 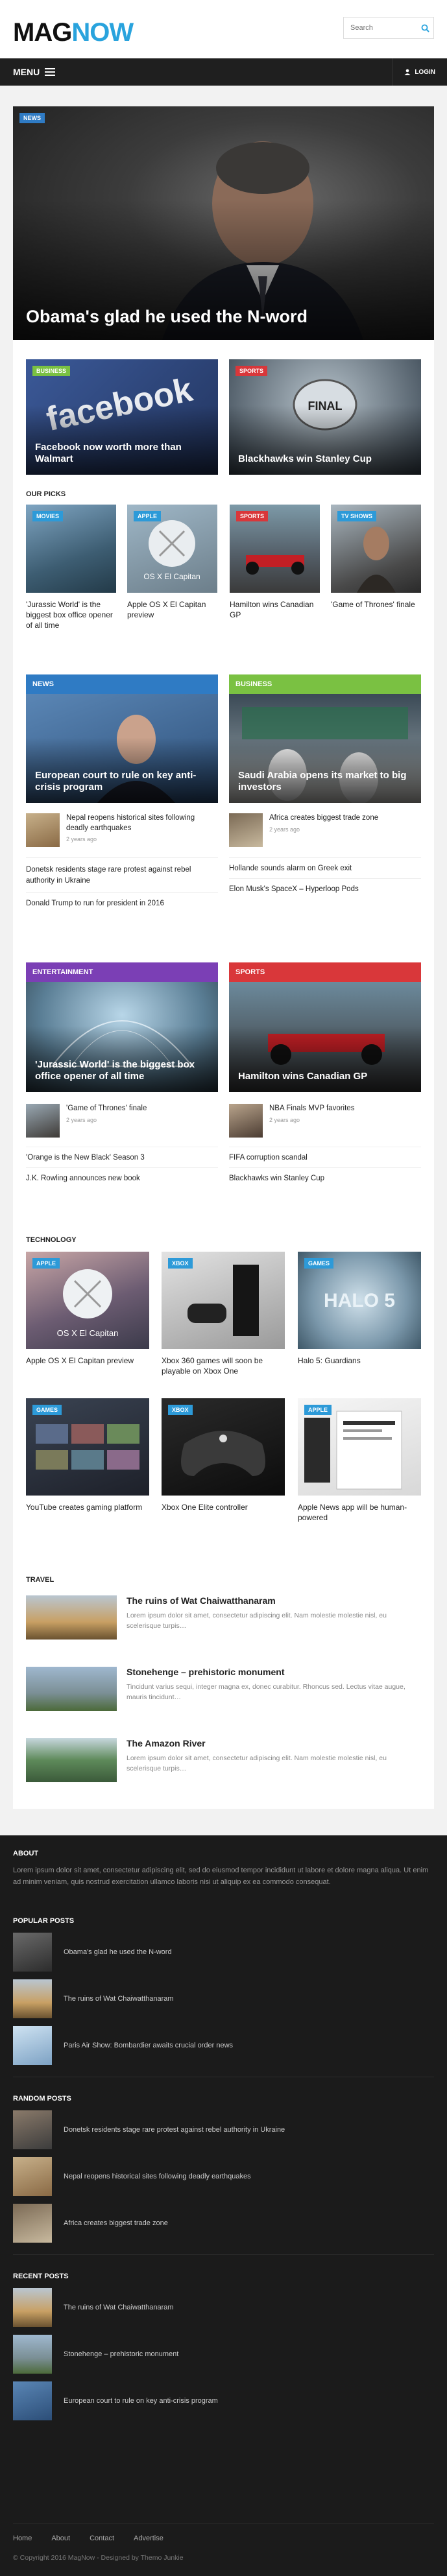 I want to click on recent-post-1: The ruins of Wat Chaiwatthanaram, so click(x=93, y=2307).